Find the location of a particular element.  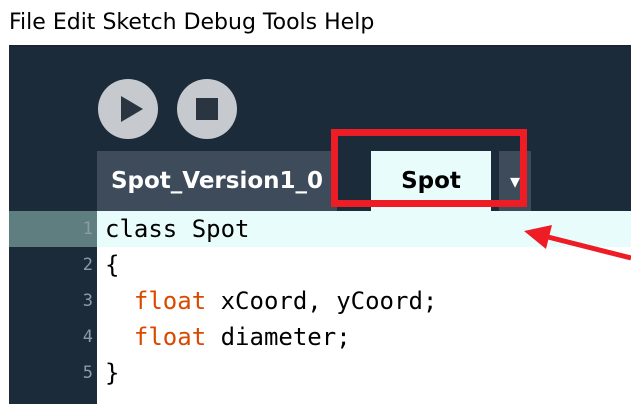

annotation-arrow is located at coordinates (577, 243).